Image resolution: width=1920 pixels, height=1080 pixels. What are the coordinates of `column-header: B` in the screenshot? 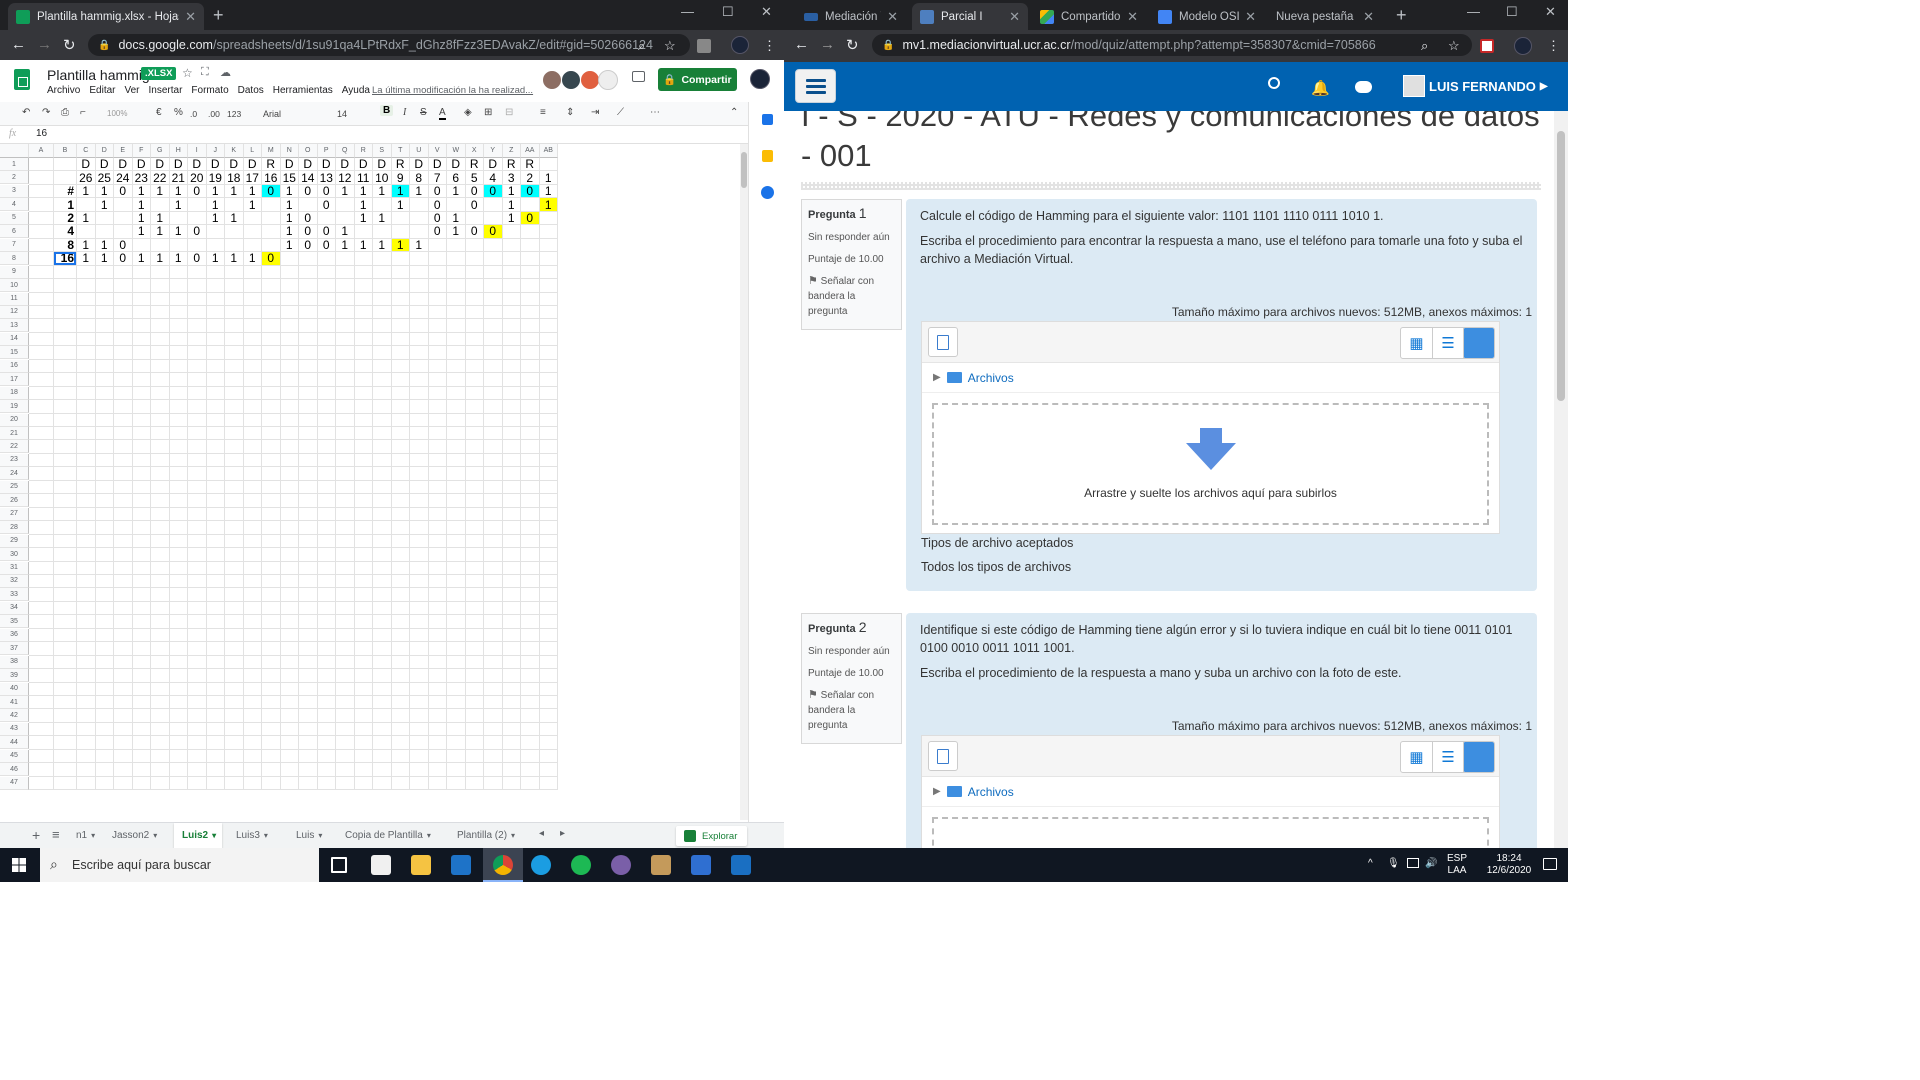 It's located at (65, 151).